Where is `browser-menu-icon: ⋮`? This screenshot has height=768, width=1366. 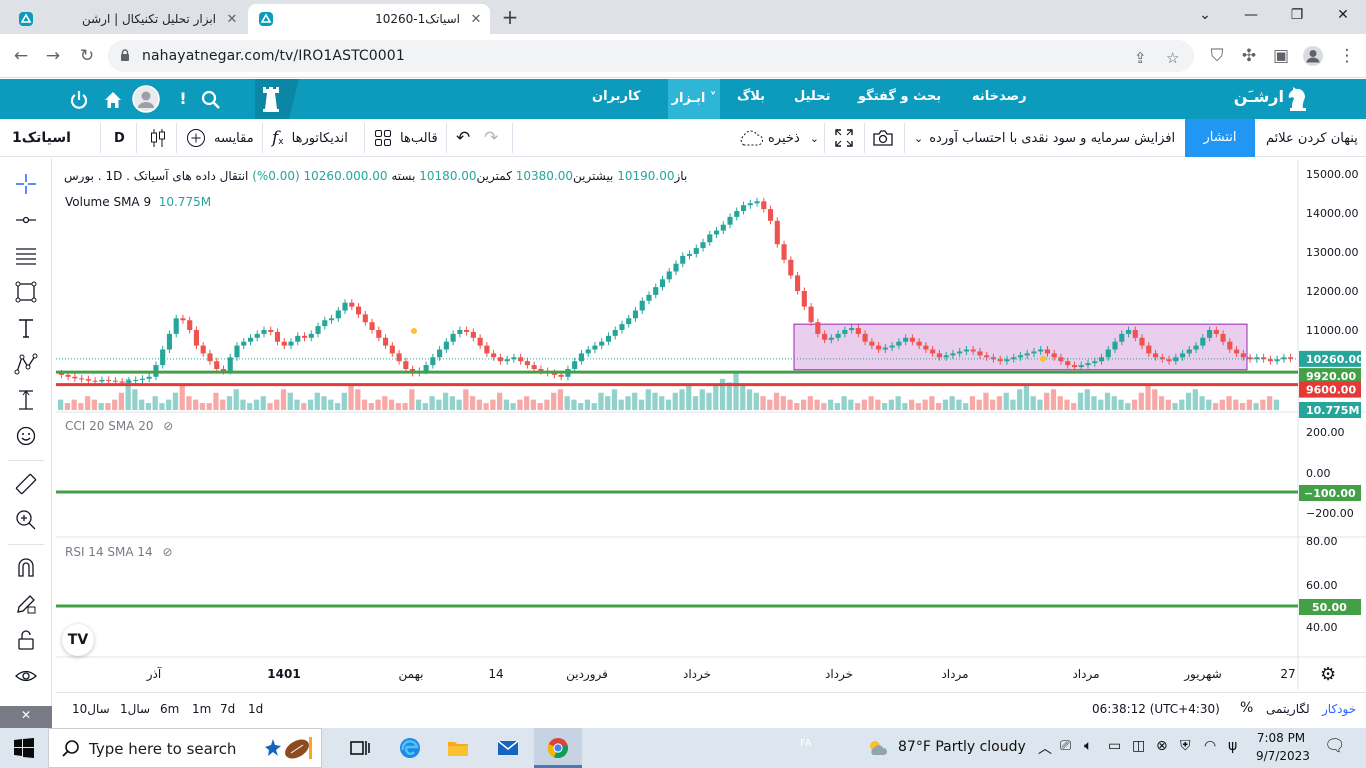 browser-menu-icon: ⋮ is located at coordinates (1347, 56).